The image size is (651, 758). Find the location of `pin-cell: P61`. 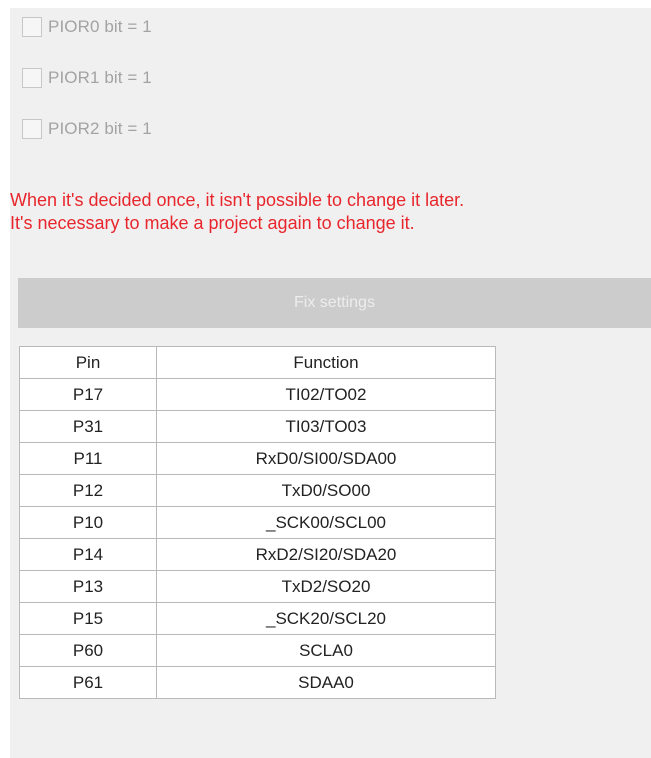

pin-cell: P61 is located at coordinates (88, 682).